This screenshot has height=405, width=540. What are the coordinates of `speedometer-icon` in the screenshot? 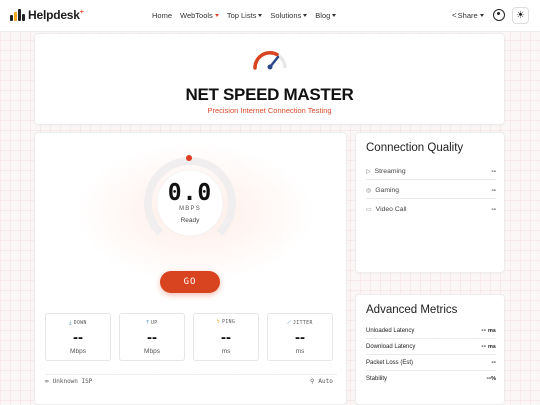 It's located at (270, 60).